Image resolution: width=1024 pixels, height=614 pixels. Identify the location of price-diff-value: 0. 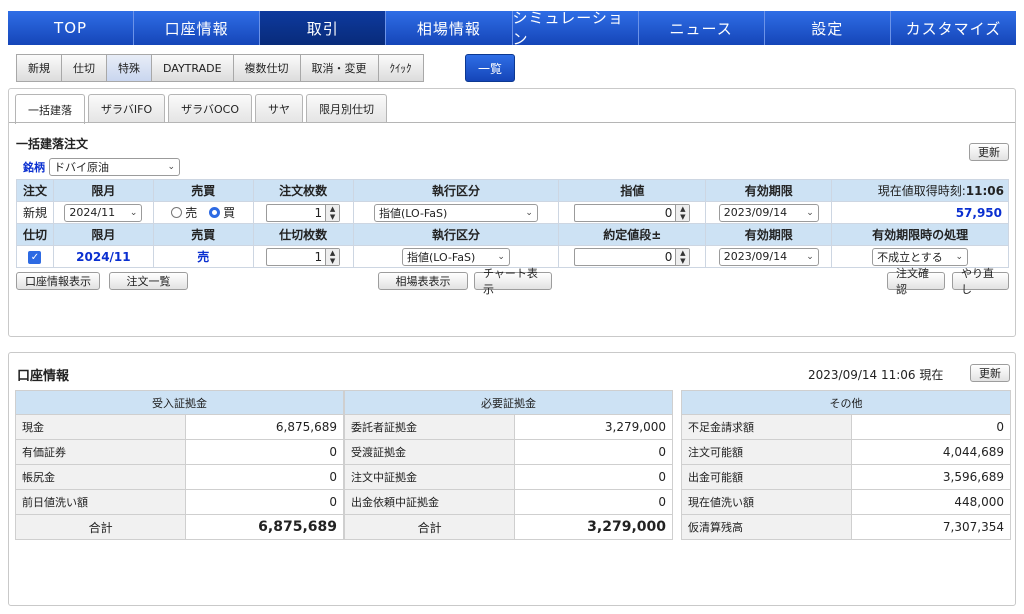
(668, 256).